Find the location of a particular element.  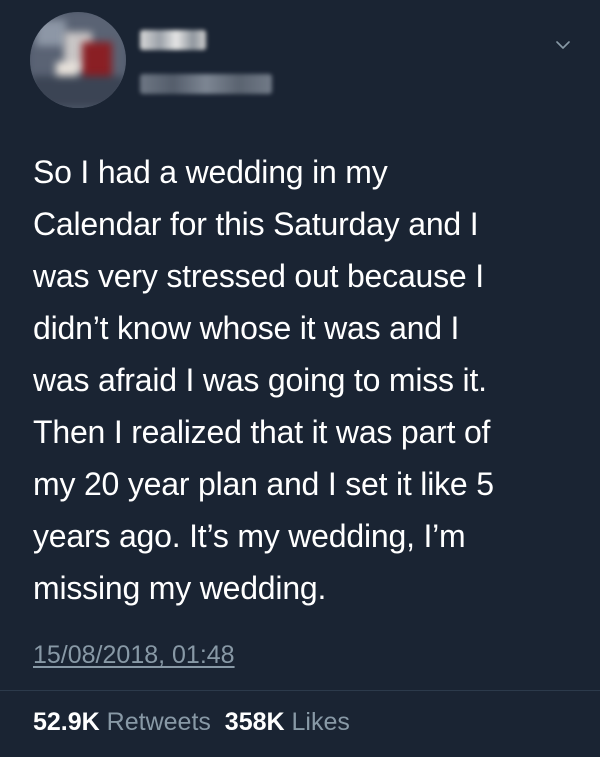

divider is located at coordinates (300, 690).